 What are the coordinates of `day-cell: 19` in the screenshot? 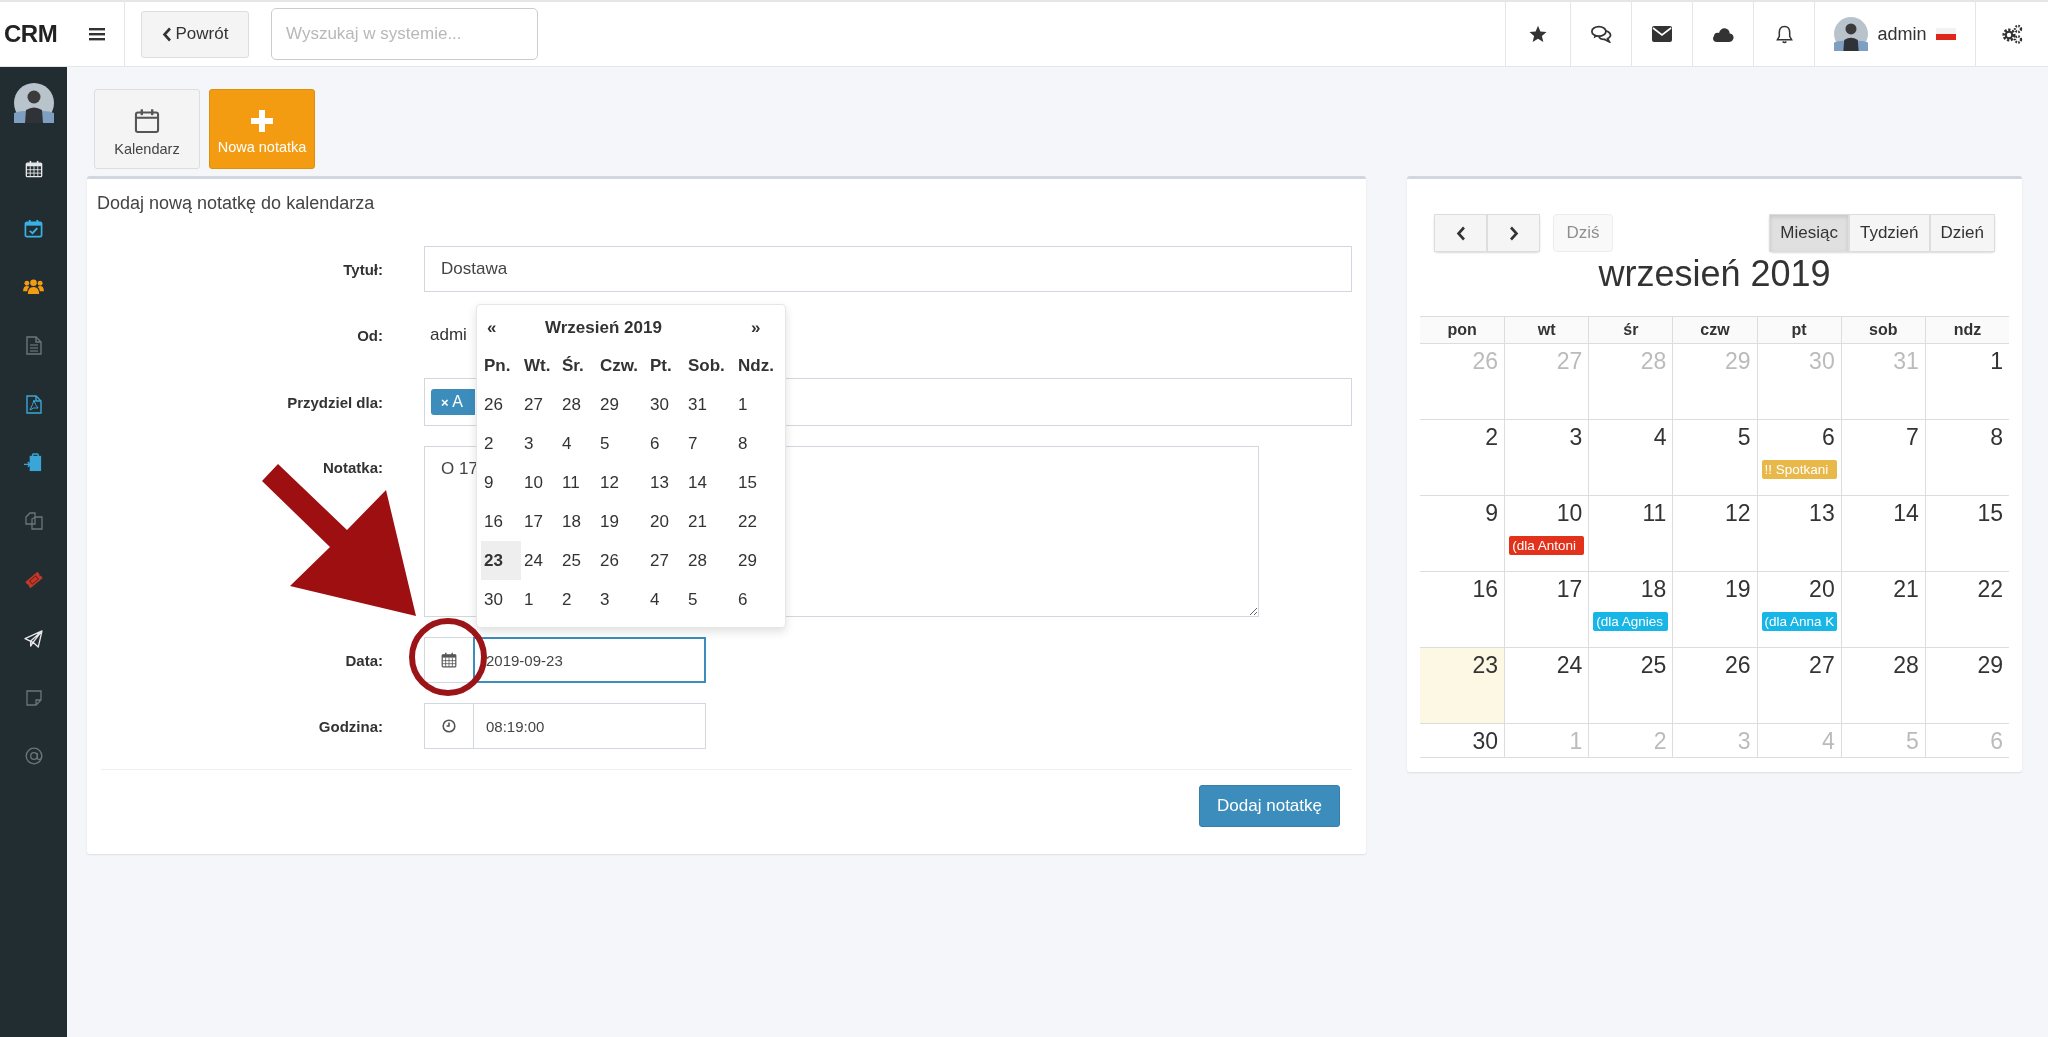 It's located at (1714, 609).